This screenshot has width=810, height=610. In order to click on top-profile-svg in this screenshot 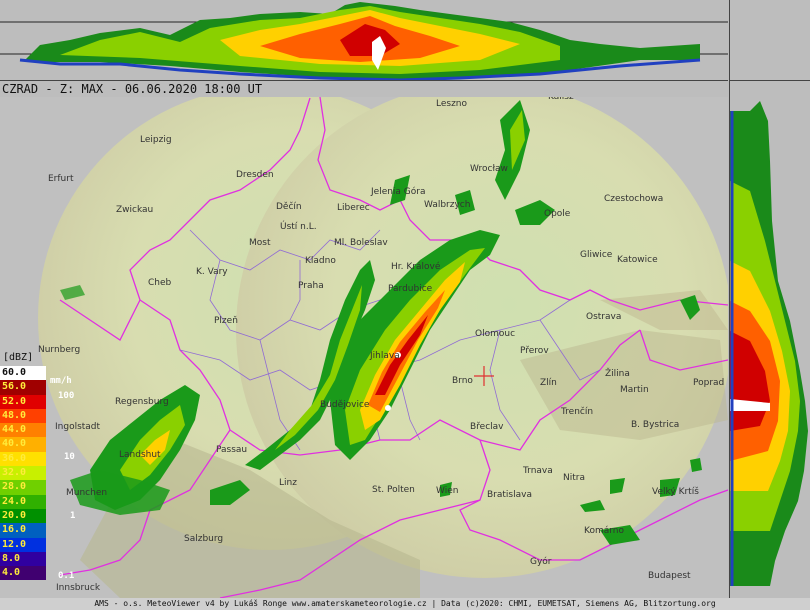, I will do `click(364, 42)`.